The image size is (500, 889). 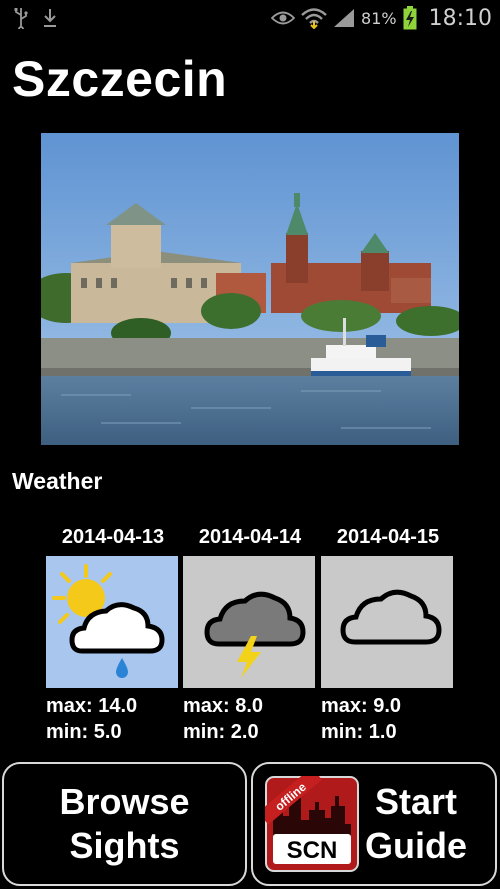 What do you see at coordinates (124, 824) in the screenshot?
I see `browse-sights-button: Browse Sights` at bounding box center [124, 824].